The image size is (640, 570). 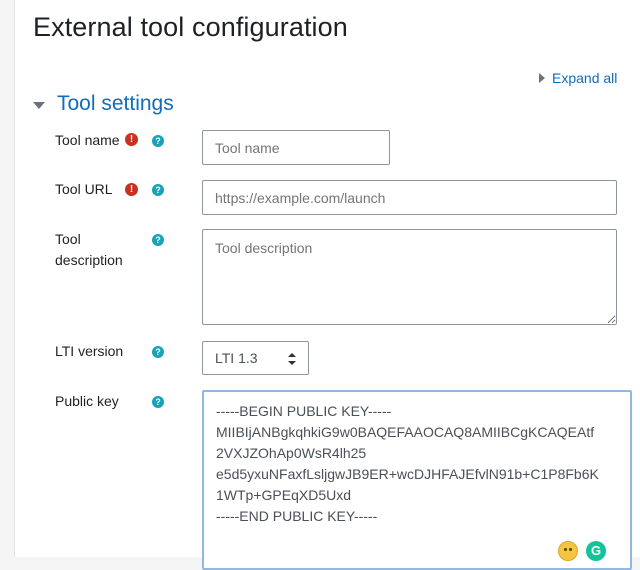 I want to click on grammarly-icon: G, so click(x=596, y=551).